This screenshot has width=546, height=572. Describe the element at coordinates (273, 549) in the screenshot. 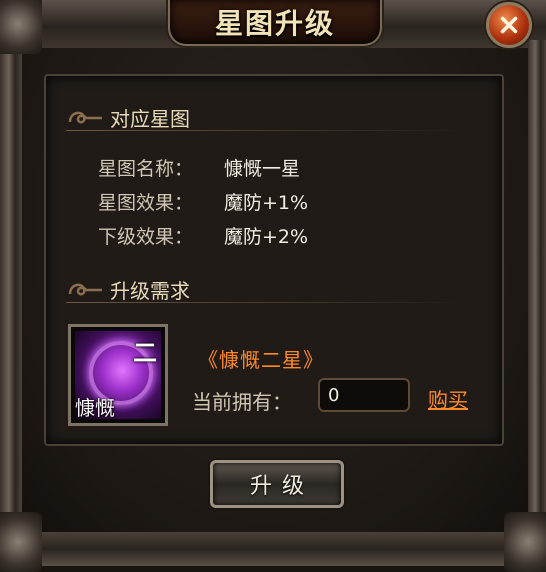

I see `dialog-bottom-border` at that location.